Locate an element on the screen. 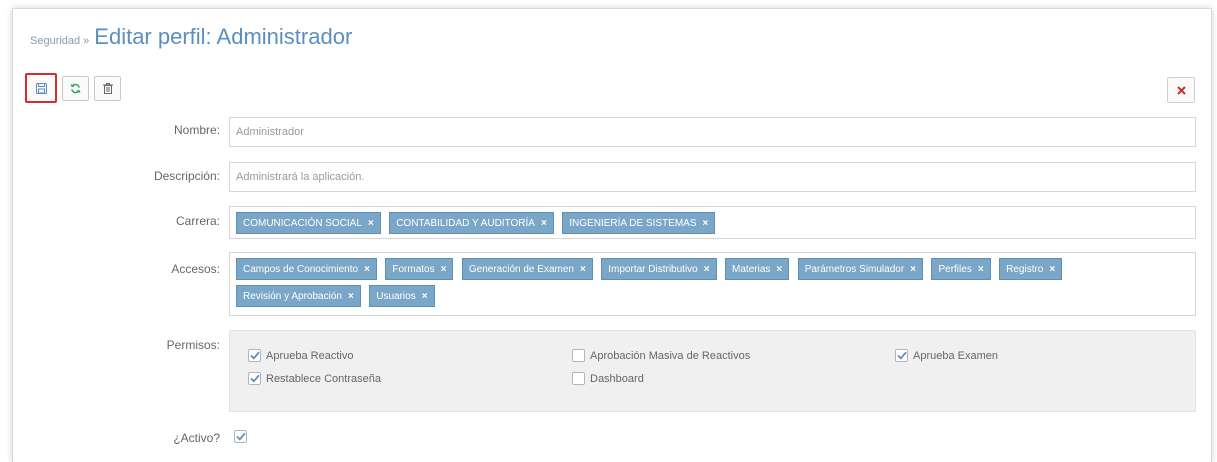 This screenshot has width=1217, height=462. trash-icon is located at coordinates (107, 88).